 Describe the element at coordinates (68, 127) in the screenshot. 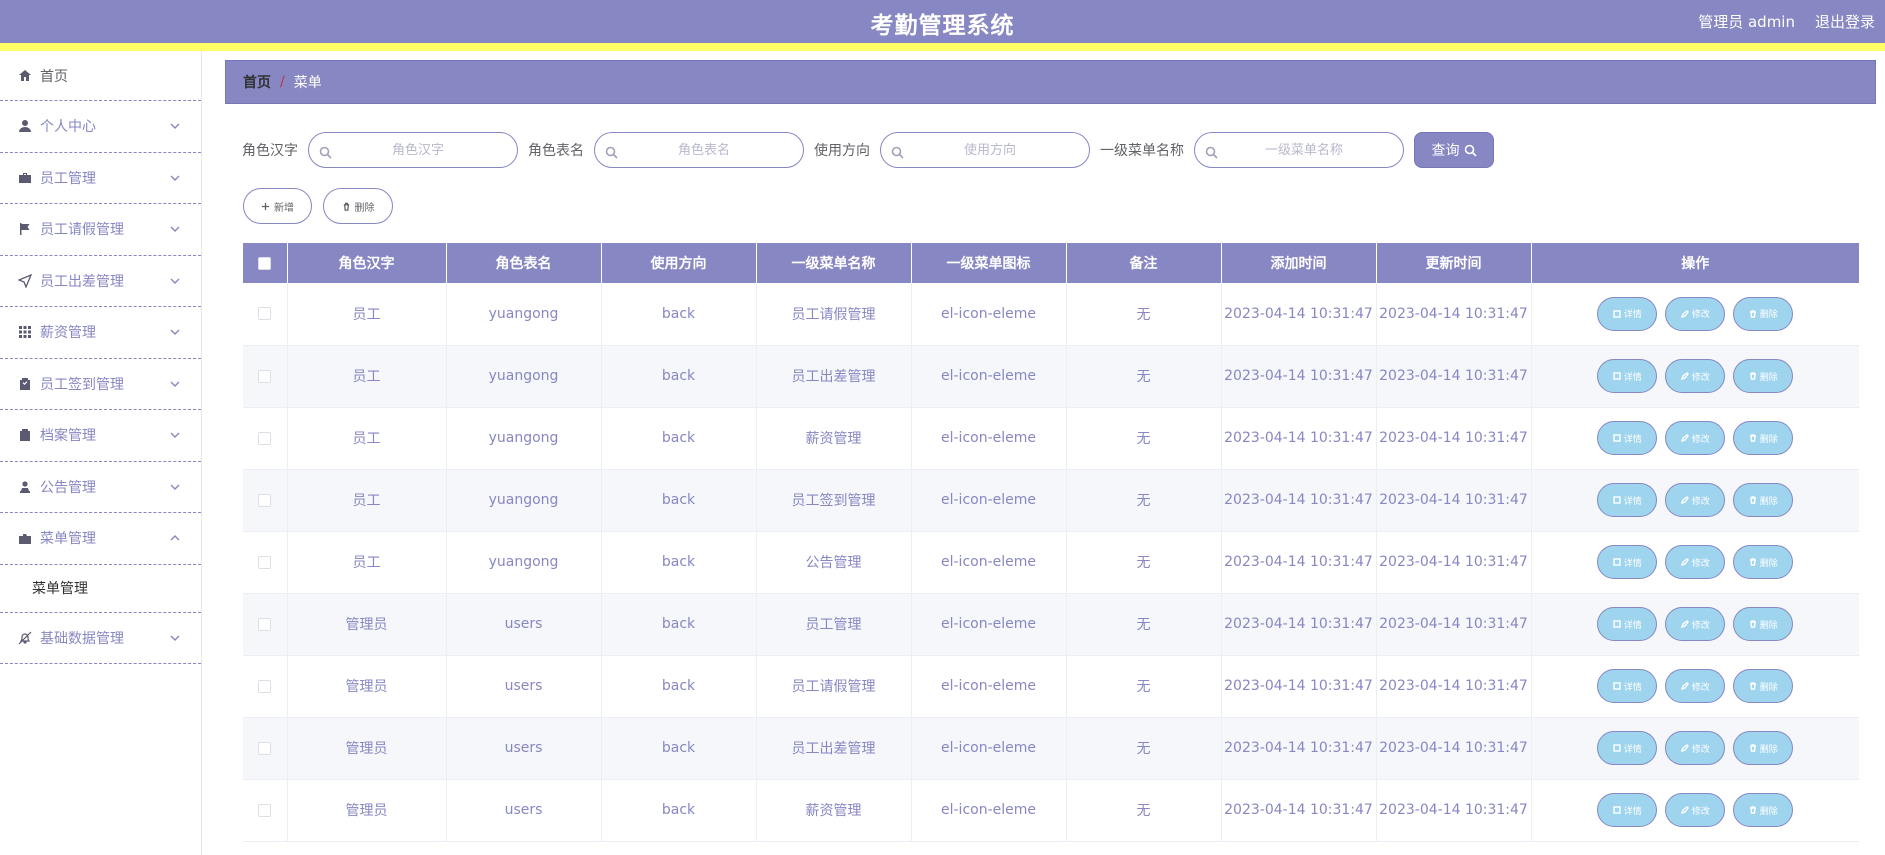

I see `sidebar-item-label: 个人中心` at that location.